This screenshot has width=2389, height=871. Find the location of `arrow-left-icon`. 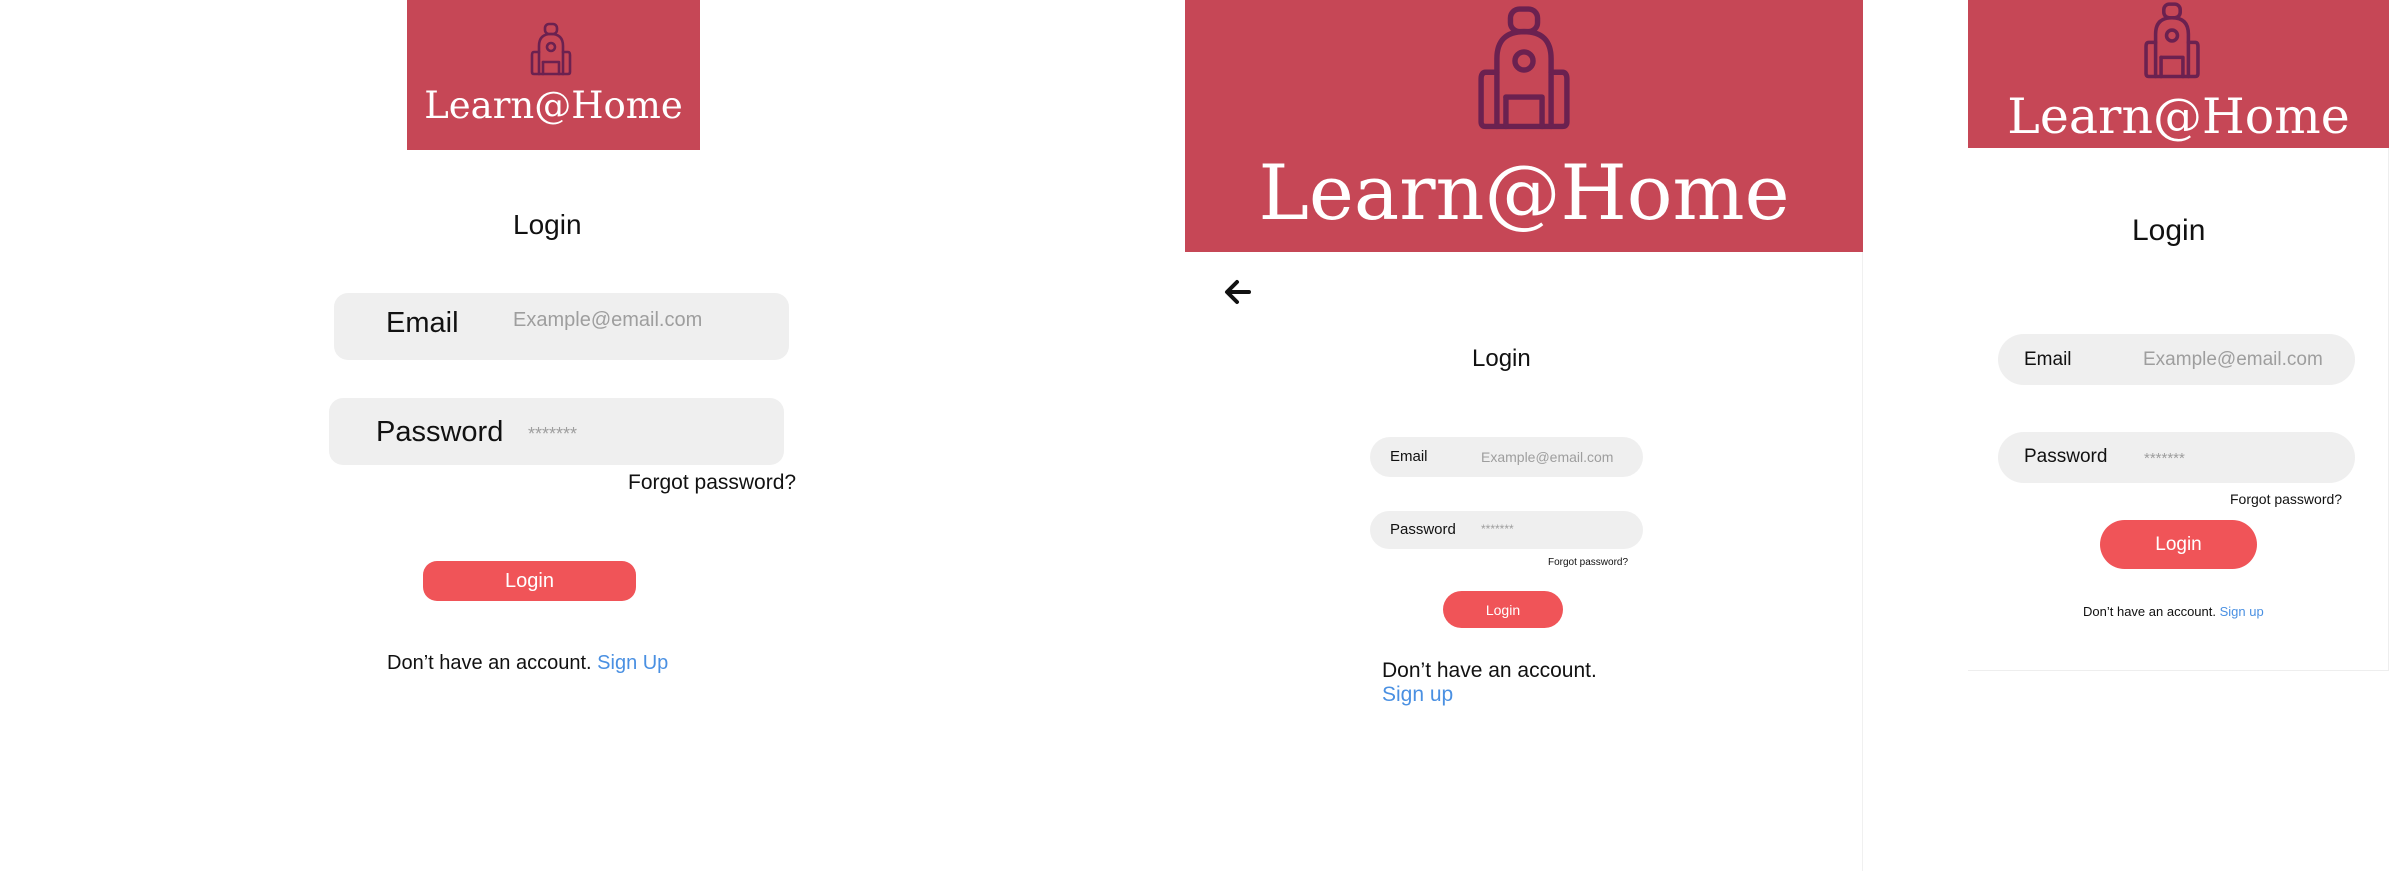

arrow-left-icon is located at coordinates (1238, 292).